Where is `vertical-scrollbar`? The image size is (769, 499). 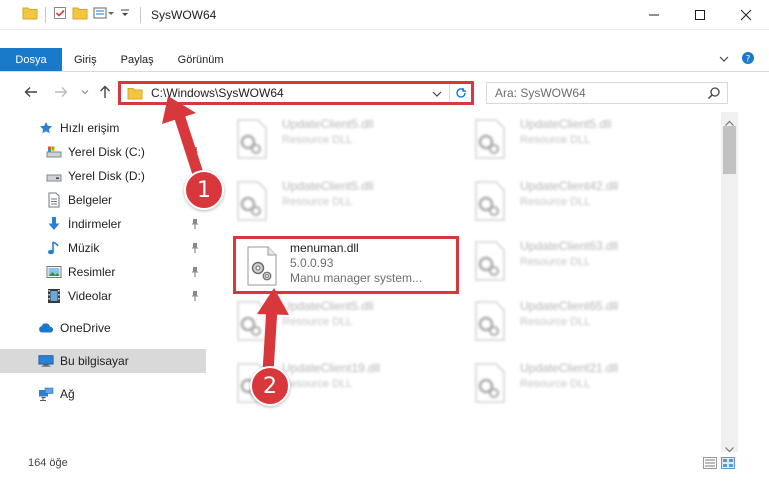
vertical-scrollbar is located at coordinates (729, 282).